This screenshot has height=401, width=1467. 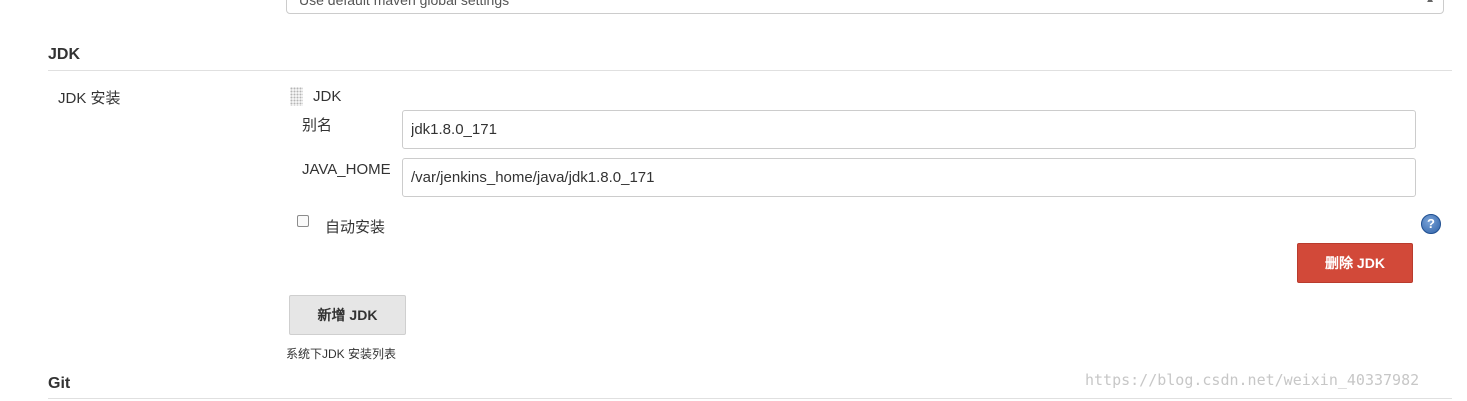 I want to click on java-home-label: JAVA_HOME, so click(x=346, y=169).